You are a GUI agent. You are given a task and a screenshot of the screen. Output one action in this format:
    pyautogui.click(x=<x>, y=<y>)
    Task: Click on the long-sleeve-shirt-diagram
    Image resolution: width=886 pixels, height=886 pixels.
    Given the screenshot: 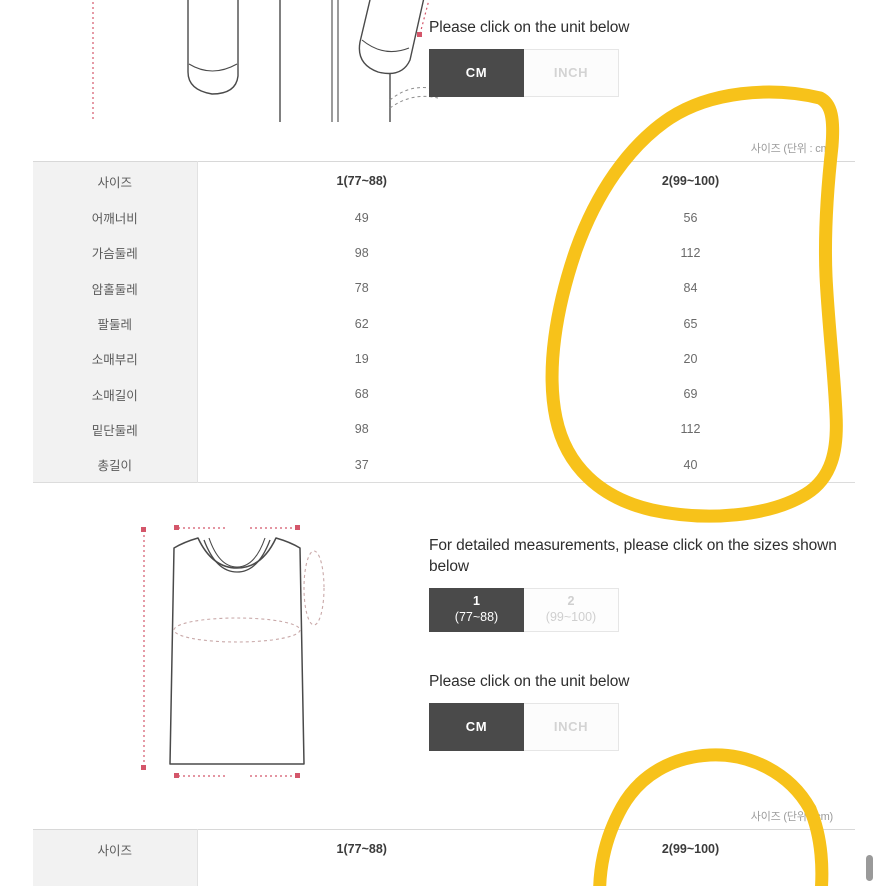 What is the action you would take?
    pyautogui.click(x=260, y=61)
    